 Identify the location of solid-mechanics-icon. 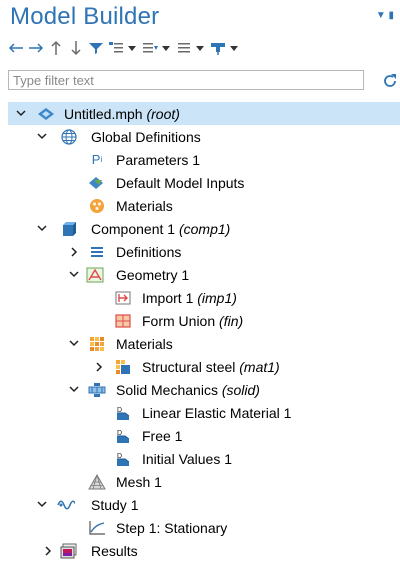
(97, 390).